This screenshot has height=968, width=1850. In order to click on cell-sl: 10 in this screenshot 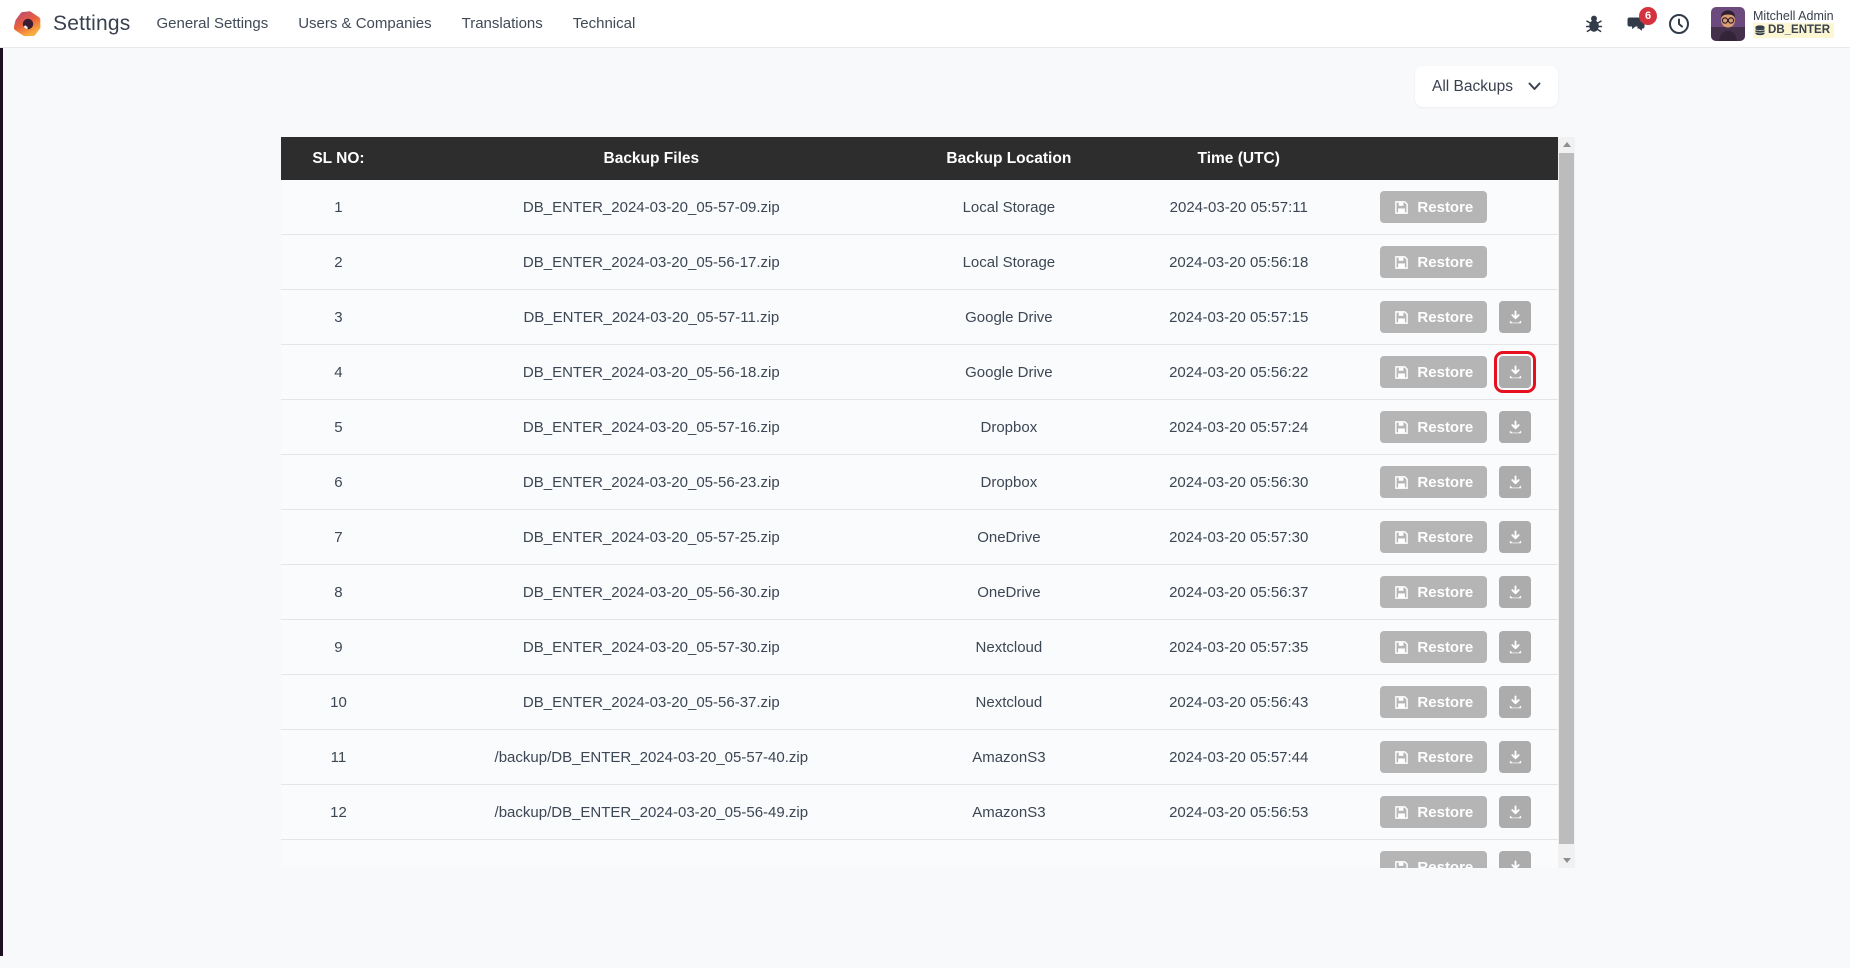, I will do `click(338, 702)`.